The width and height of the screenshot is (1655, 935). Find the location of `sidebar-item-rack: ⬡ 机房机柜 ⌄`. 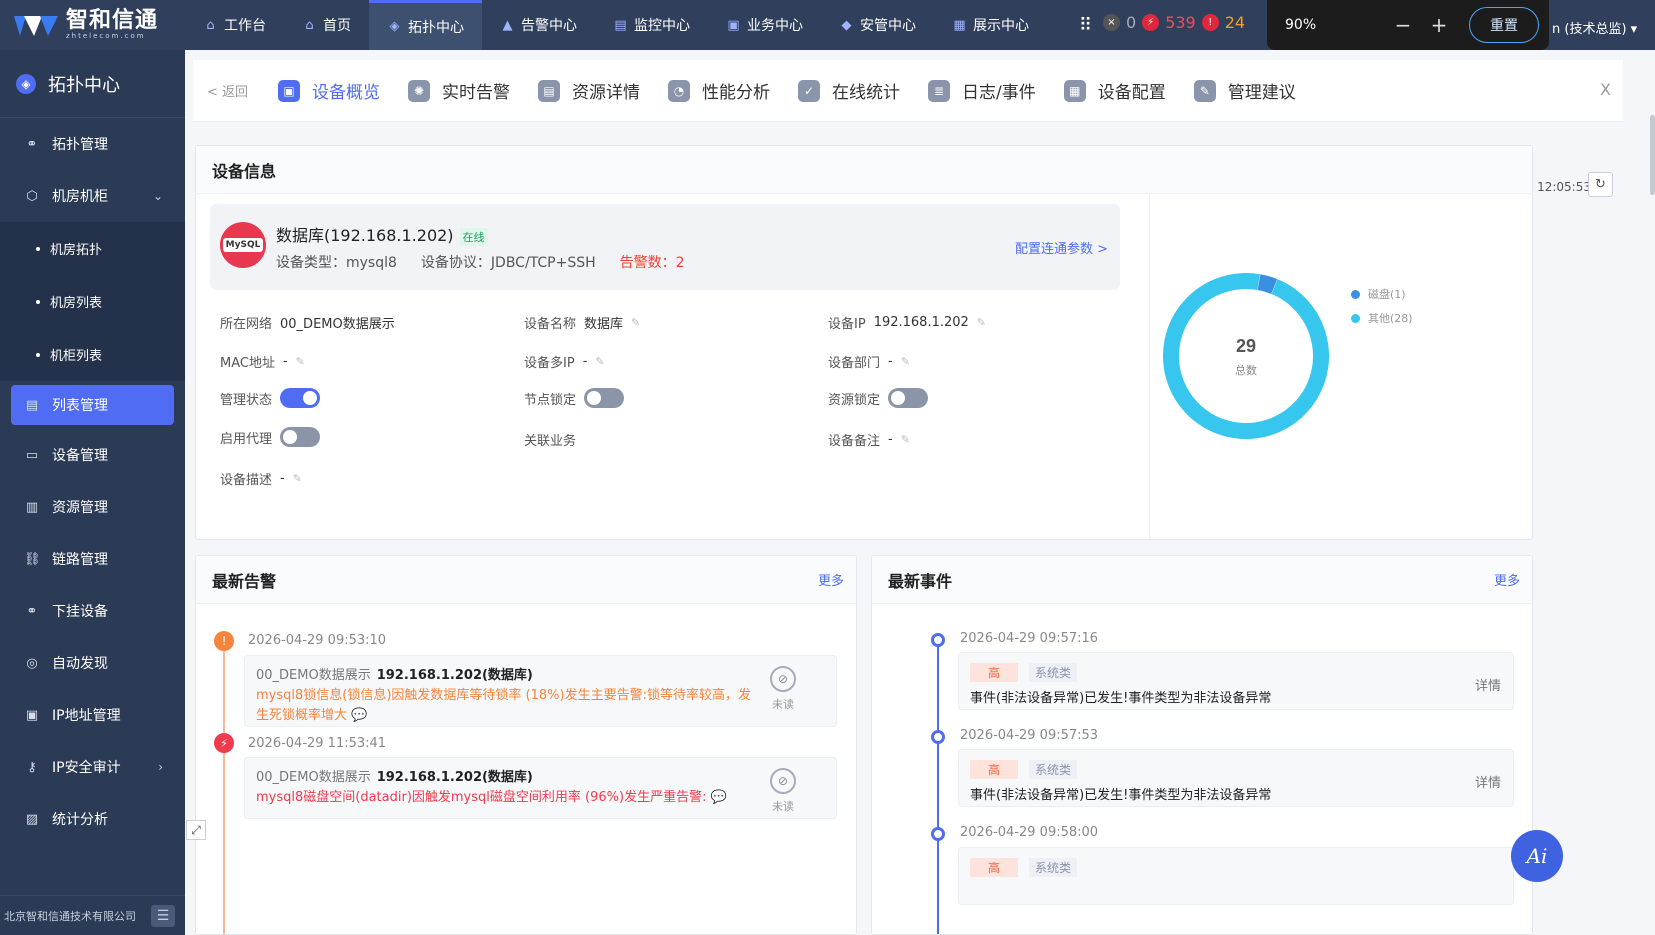

sidebar-item-rack: ⬡ 机房机柜 ⌄ is located at coordinates (92, 196).